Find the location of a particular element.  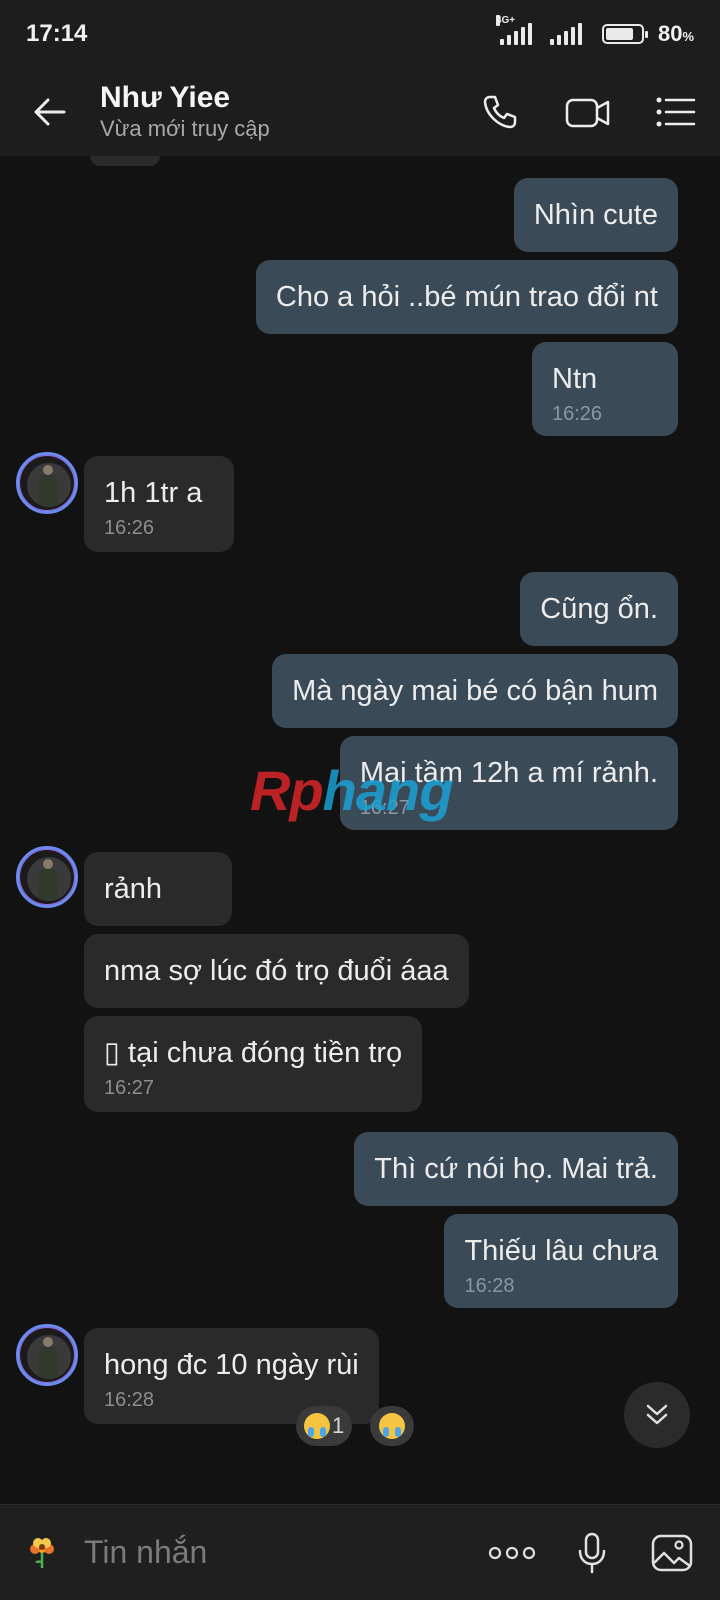

message-input is located at coordinates (274, 1552).